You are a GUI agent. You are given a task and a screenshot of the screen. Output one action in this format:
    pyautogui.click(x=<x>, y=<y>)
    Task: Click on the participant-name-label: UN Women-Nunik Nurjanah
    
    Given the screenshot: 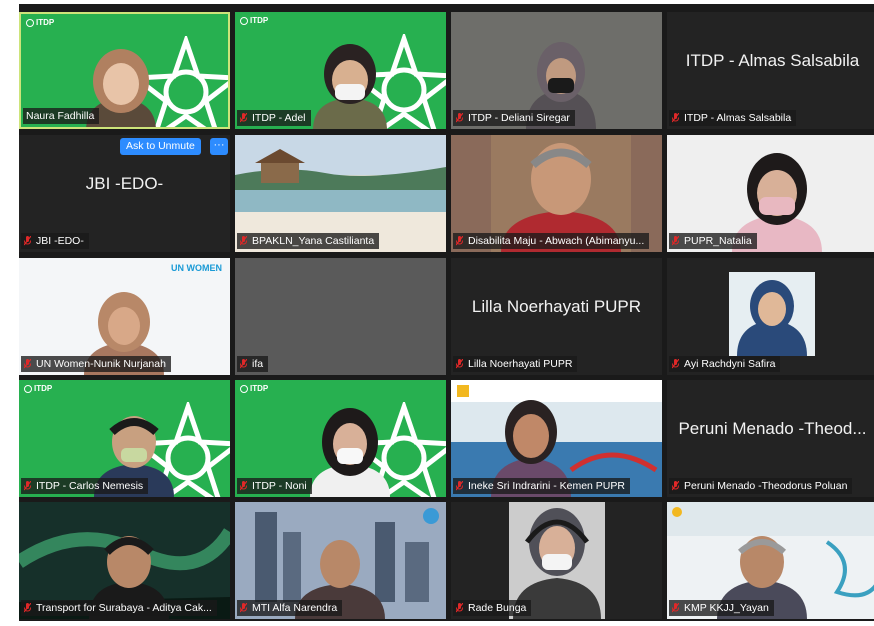 What is the action you would take?
    pyautogui.click(x=96, y=364)
    